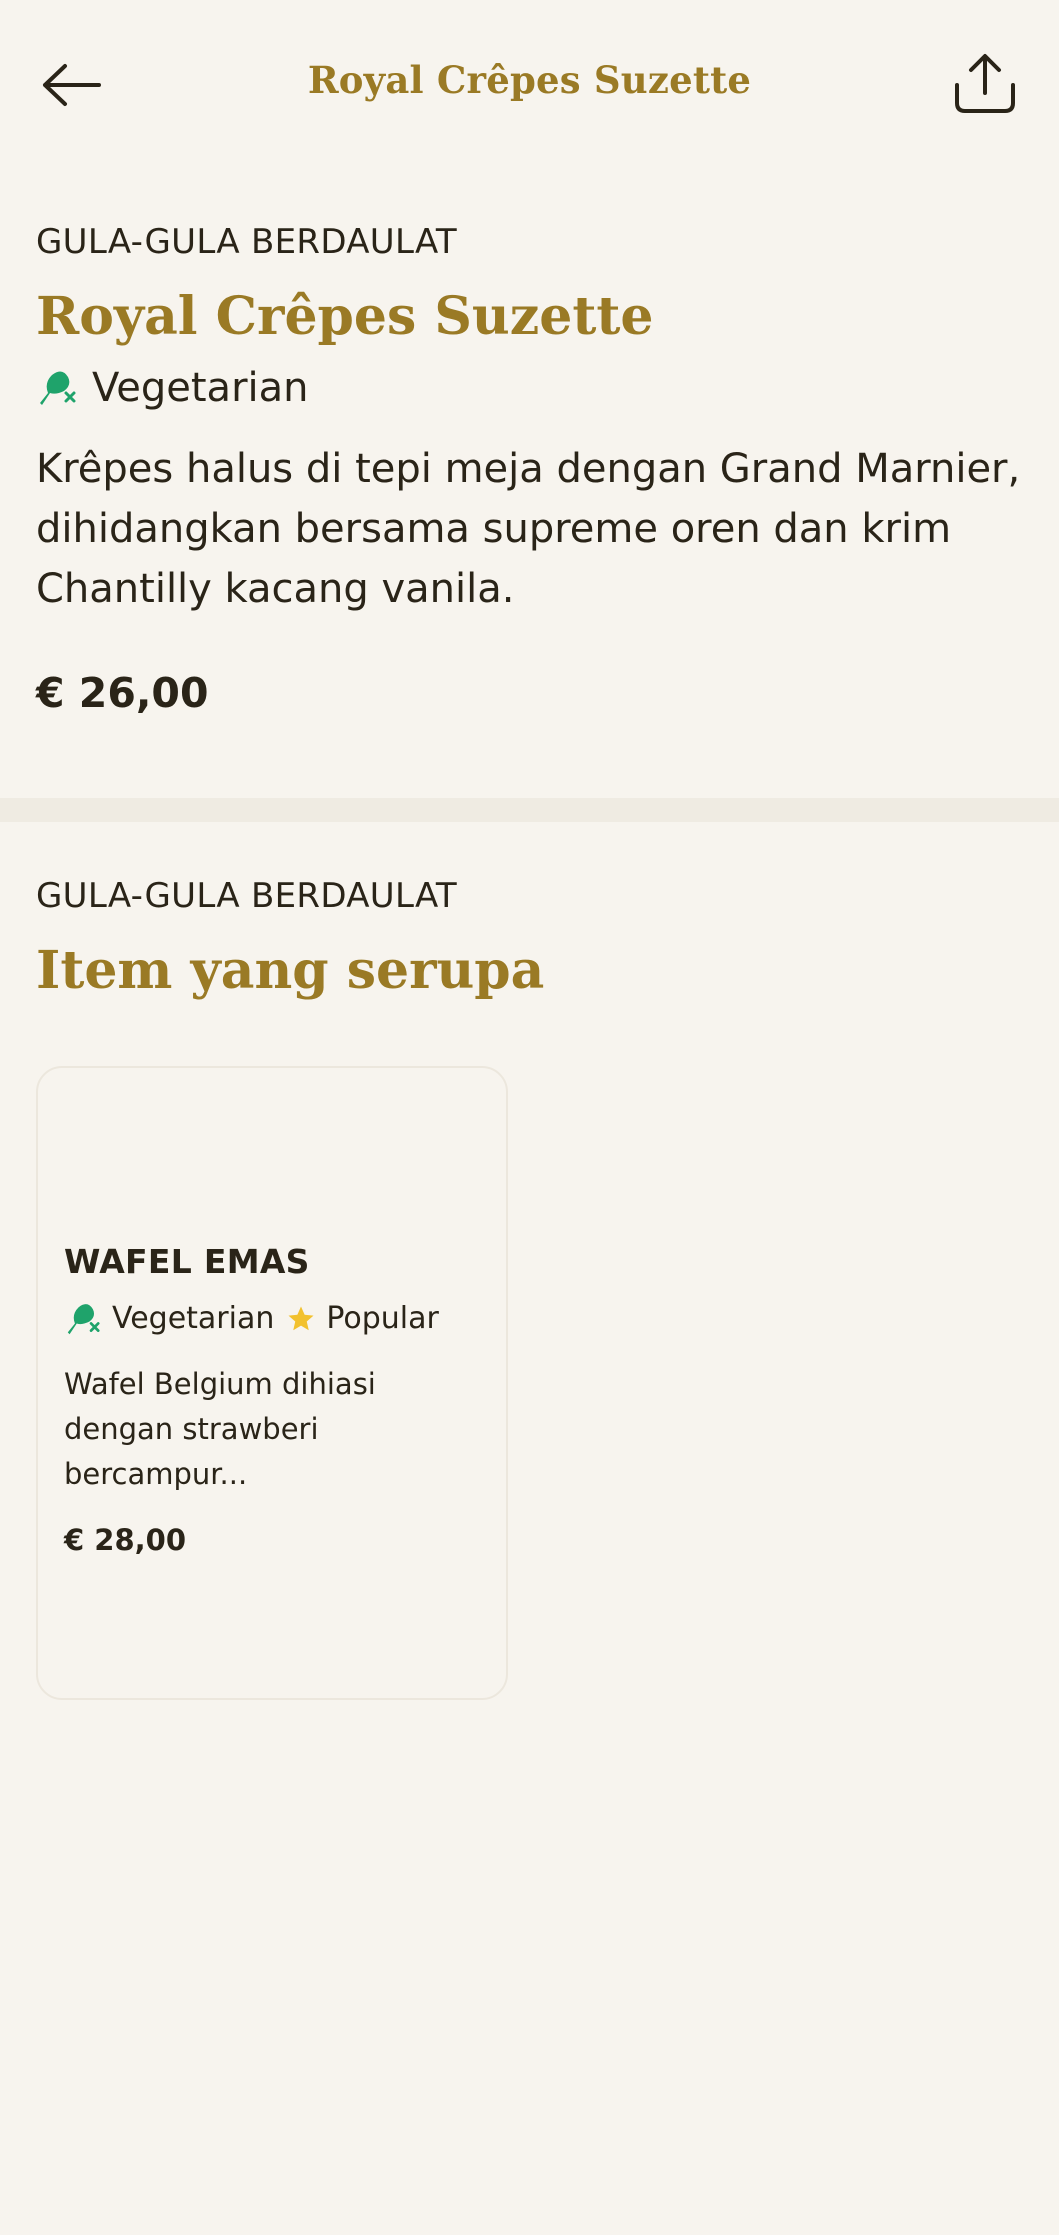 The height and width of the screenshot is (2235, 1059). I want to click on share-upload-icon, so click(985, 83).